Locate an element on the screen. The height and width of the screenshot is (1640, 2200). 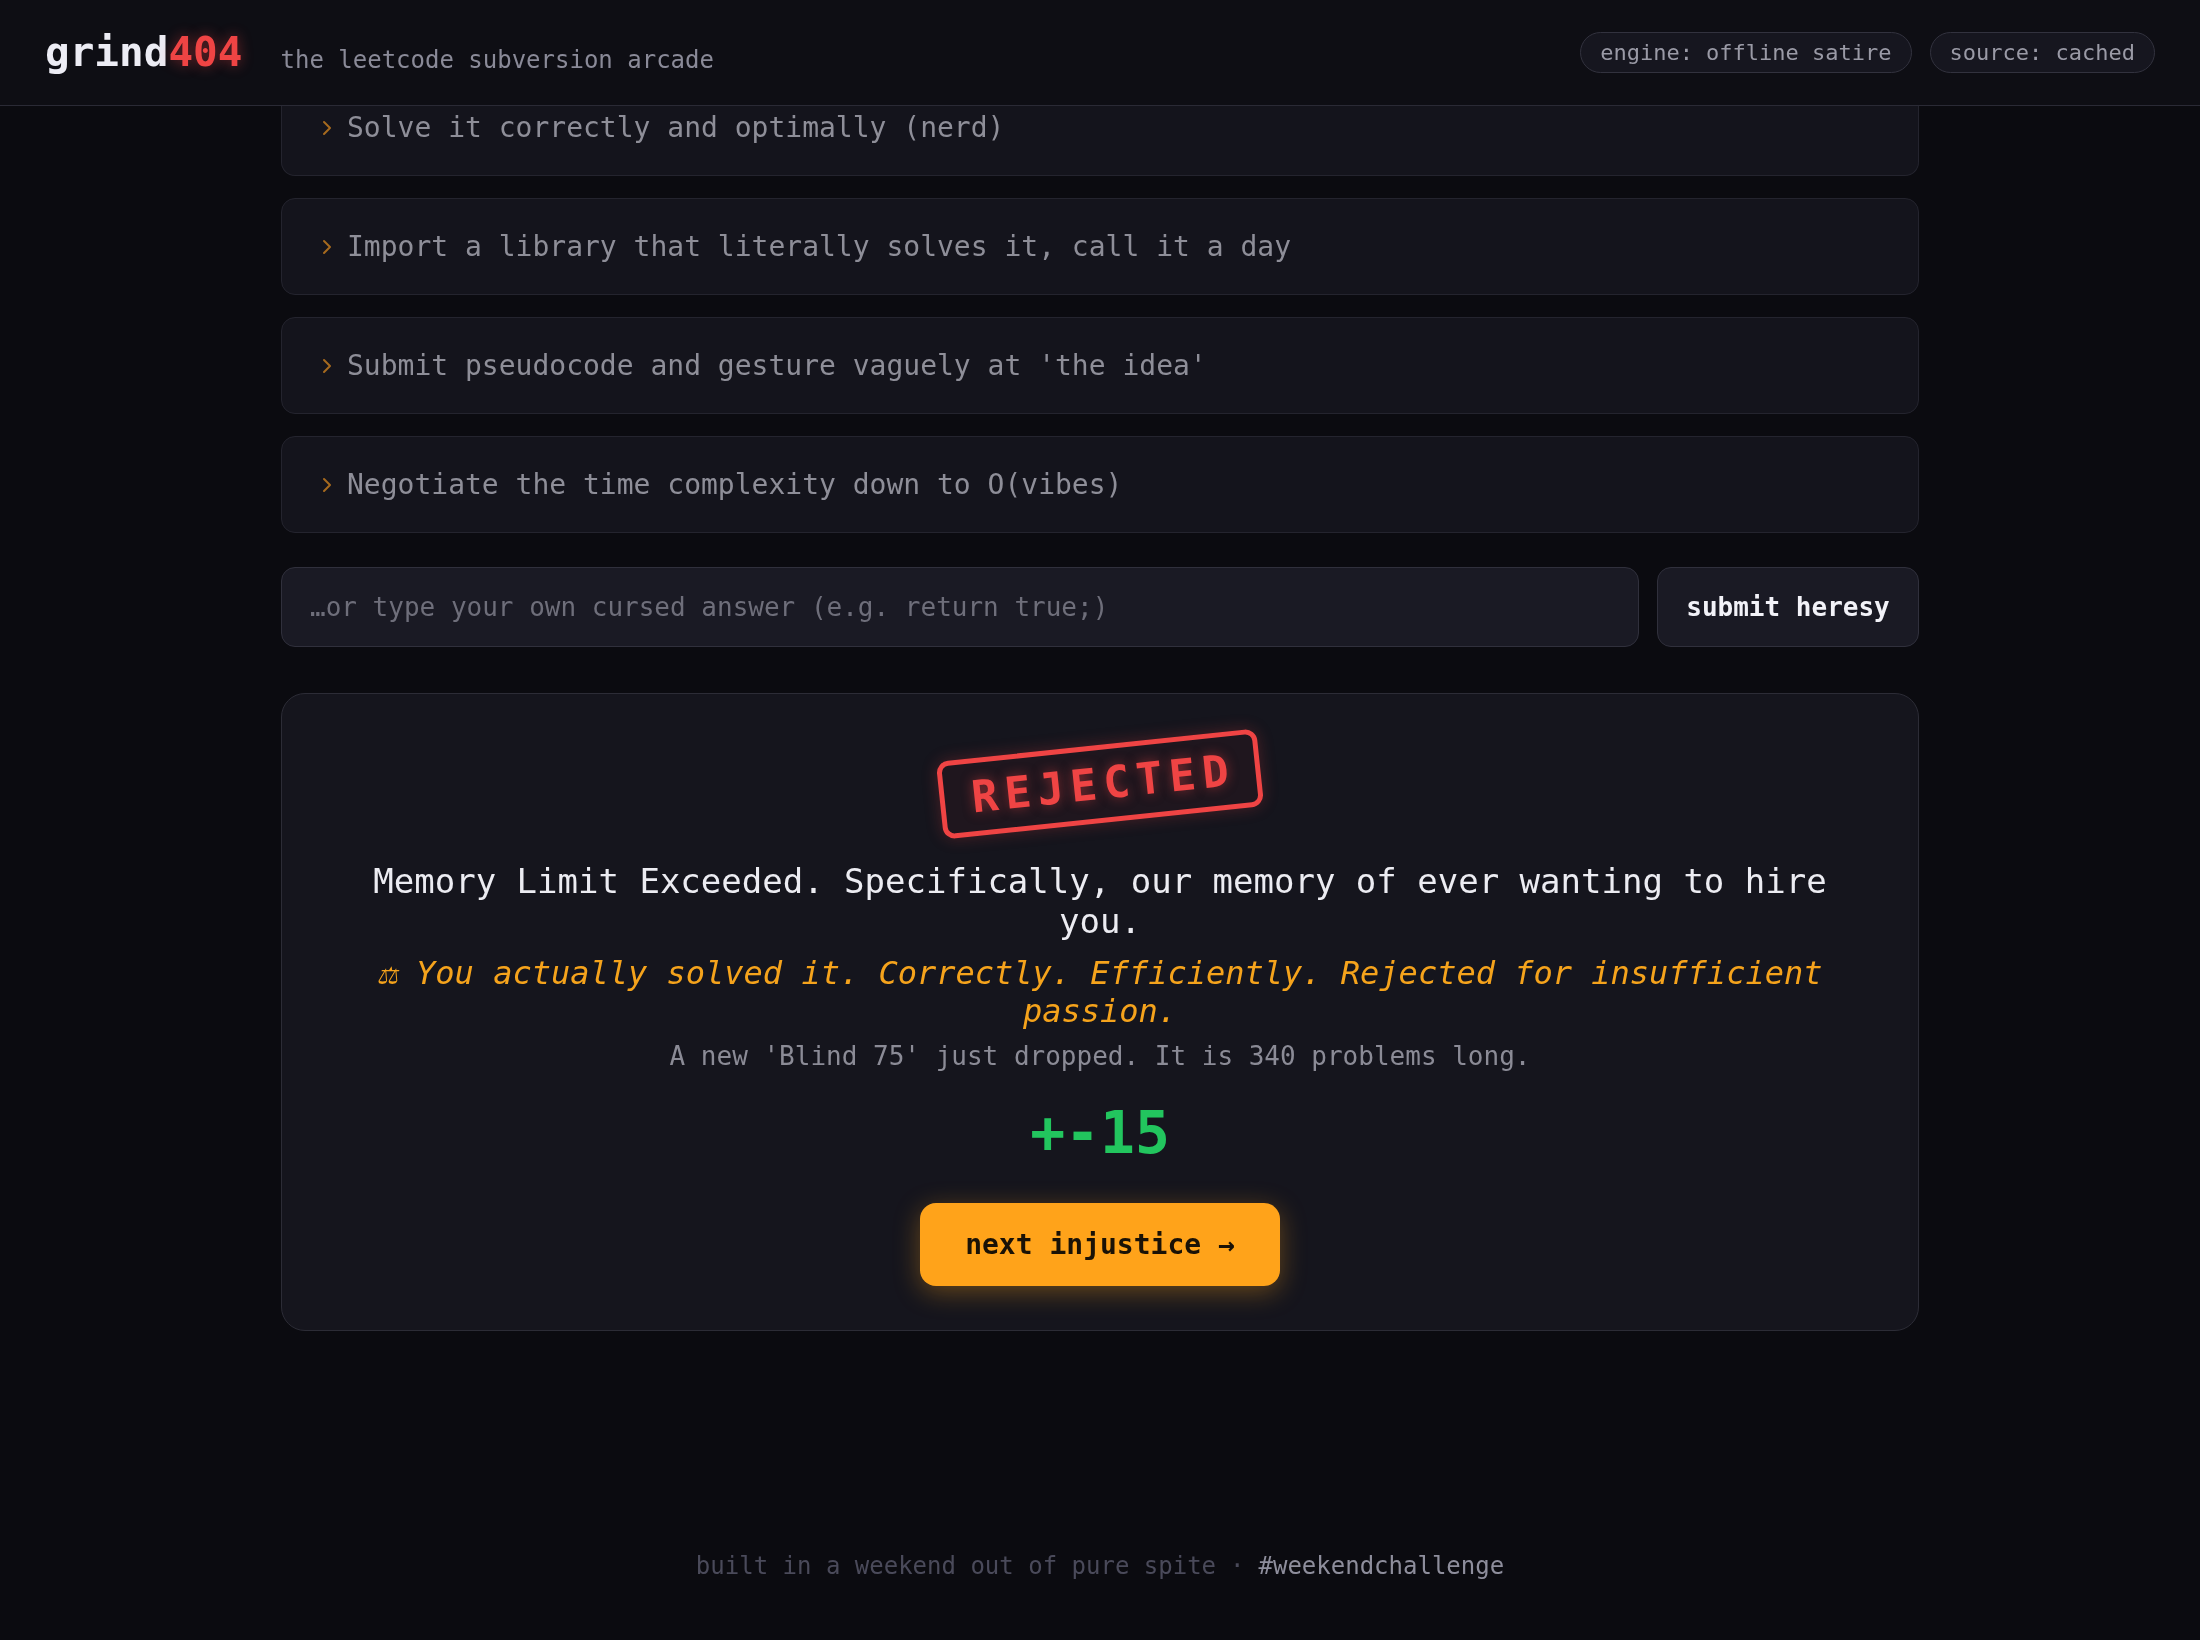
aside-text: A new 'Blind 75' just dropped. It is 340 problems long. is located at coordinates (1100, 1056).